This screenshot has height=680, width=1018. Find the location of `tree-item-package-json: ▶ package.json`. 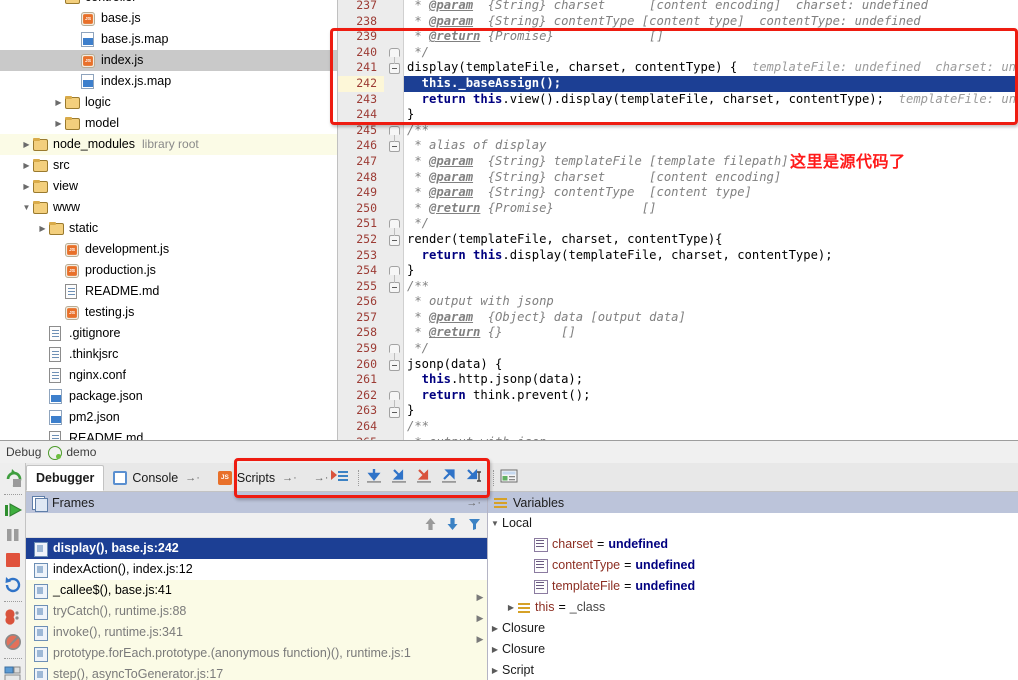

tree-item-package-json: ▶ package.json is located at coordinates (168, 396).